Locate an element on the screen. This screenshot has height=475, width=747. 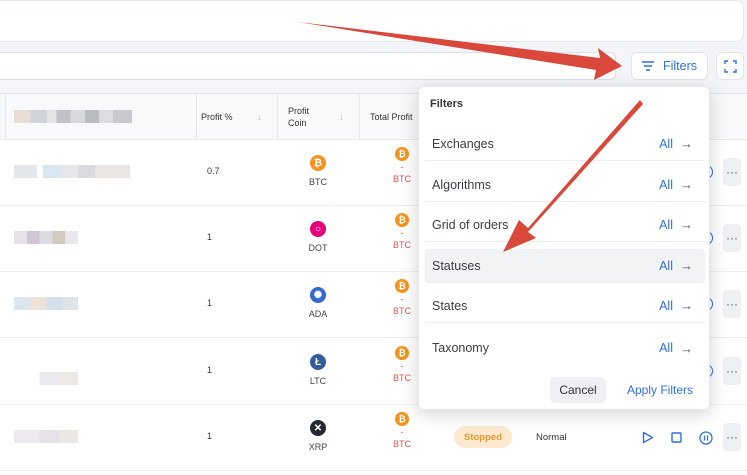
annotation-arrow-dropdown is located at coordinates (573, 176).